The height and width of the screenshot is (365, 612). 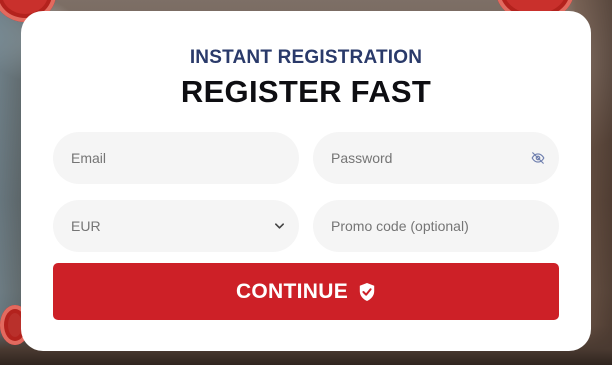 What do you see at coordinates (176, 226) in the screenshot?
I see `currency-select: EUR` at bounding box center [176, 226].